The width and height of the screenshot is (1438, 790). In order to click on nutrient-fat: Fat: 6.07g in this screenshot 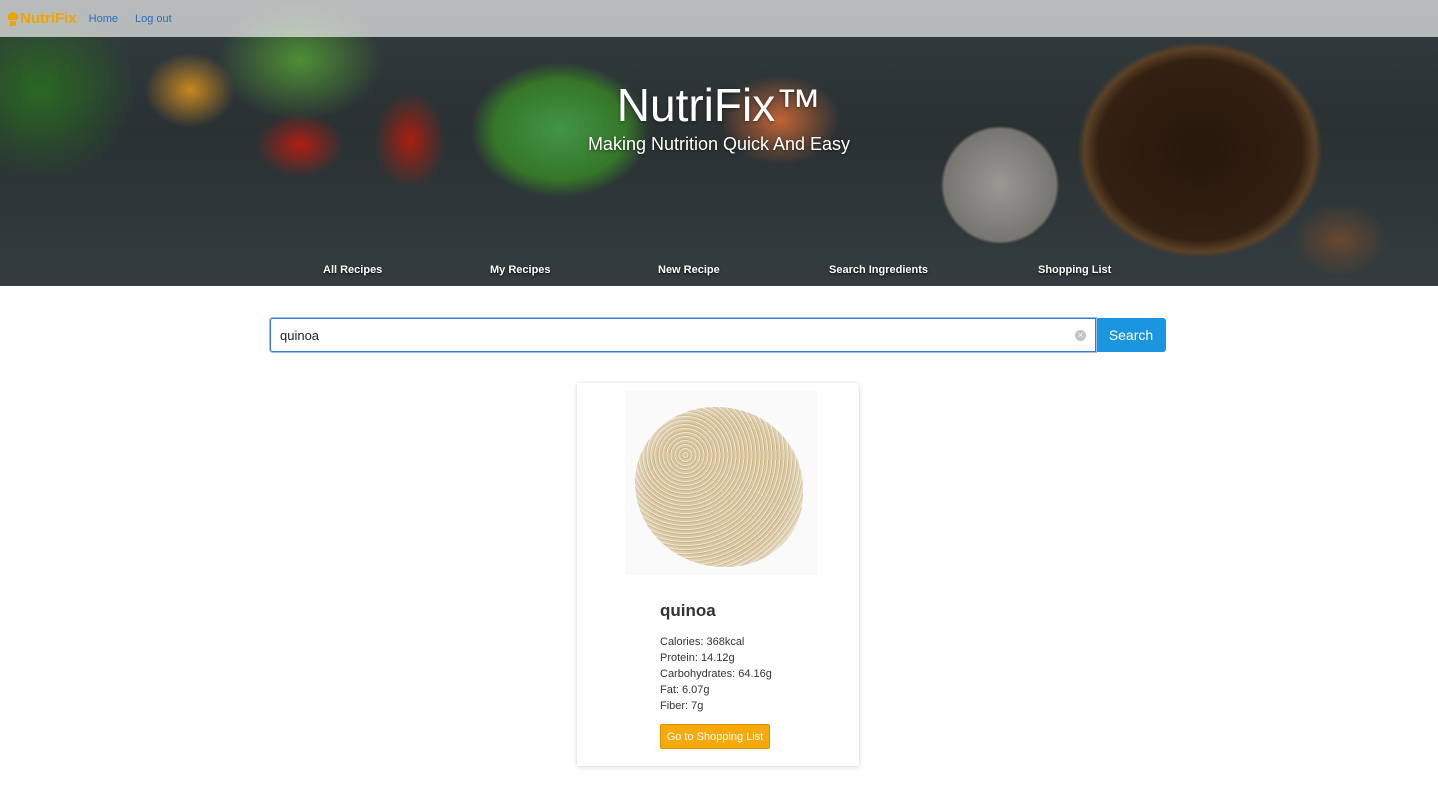, I will do `click(685, 690)`.